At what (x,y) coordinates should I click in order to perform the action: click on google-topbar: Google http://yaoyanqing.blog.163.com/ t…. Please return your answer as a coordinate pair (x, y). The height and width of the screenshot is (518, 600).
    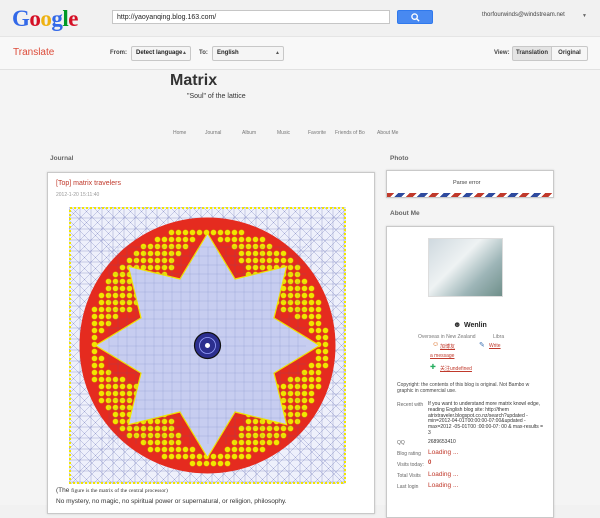
    Looking at the image, I should click on (300, 18).